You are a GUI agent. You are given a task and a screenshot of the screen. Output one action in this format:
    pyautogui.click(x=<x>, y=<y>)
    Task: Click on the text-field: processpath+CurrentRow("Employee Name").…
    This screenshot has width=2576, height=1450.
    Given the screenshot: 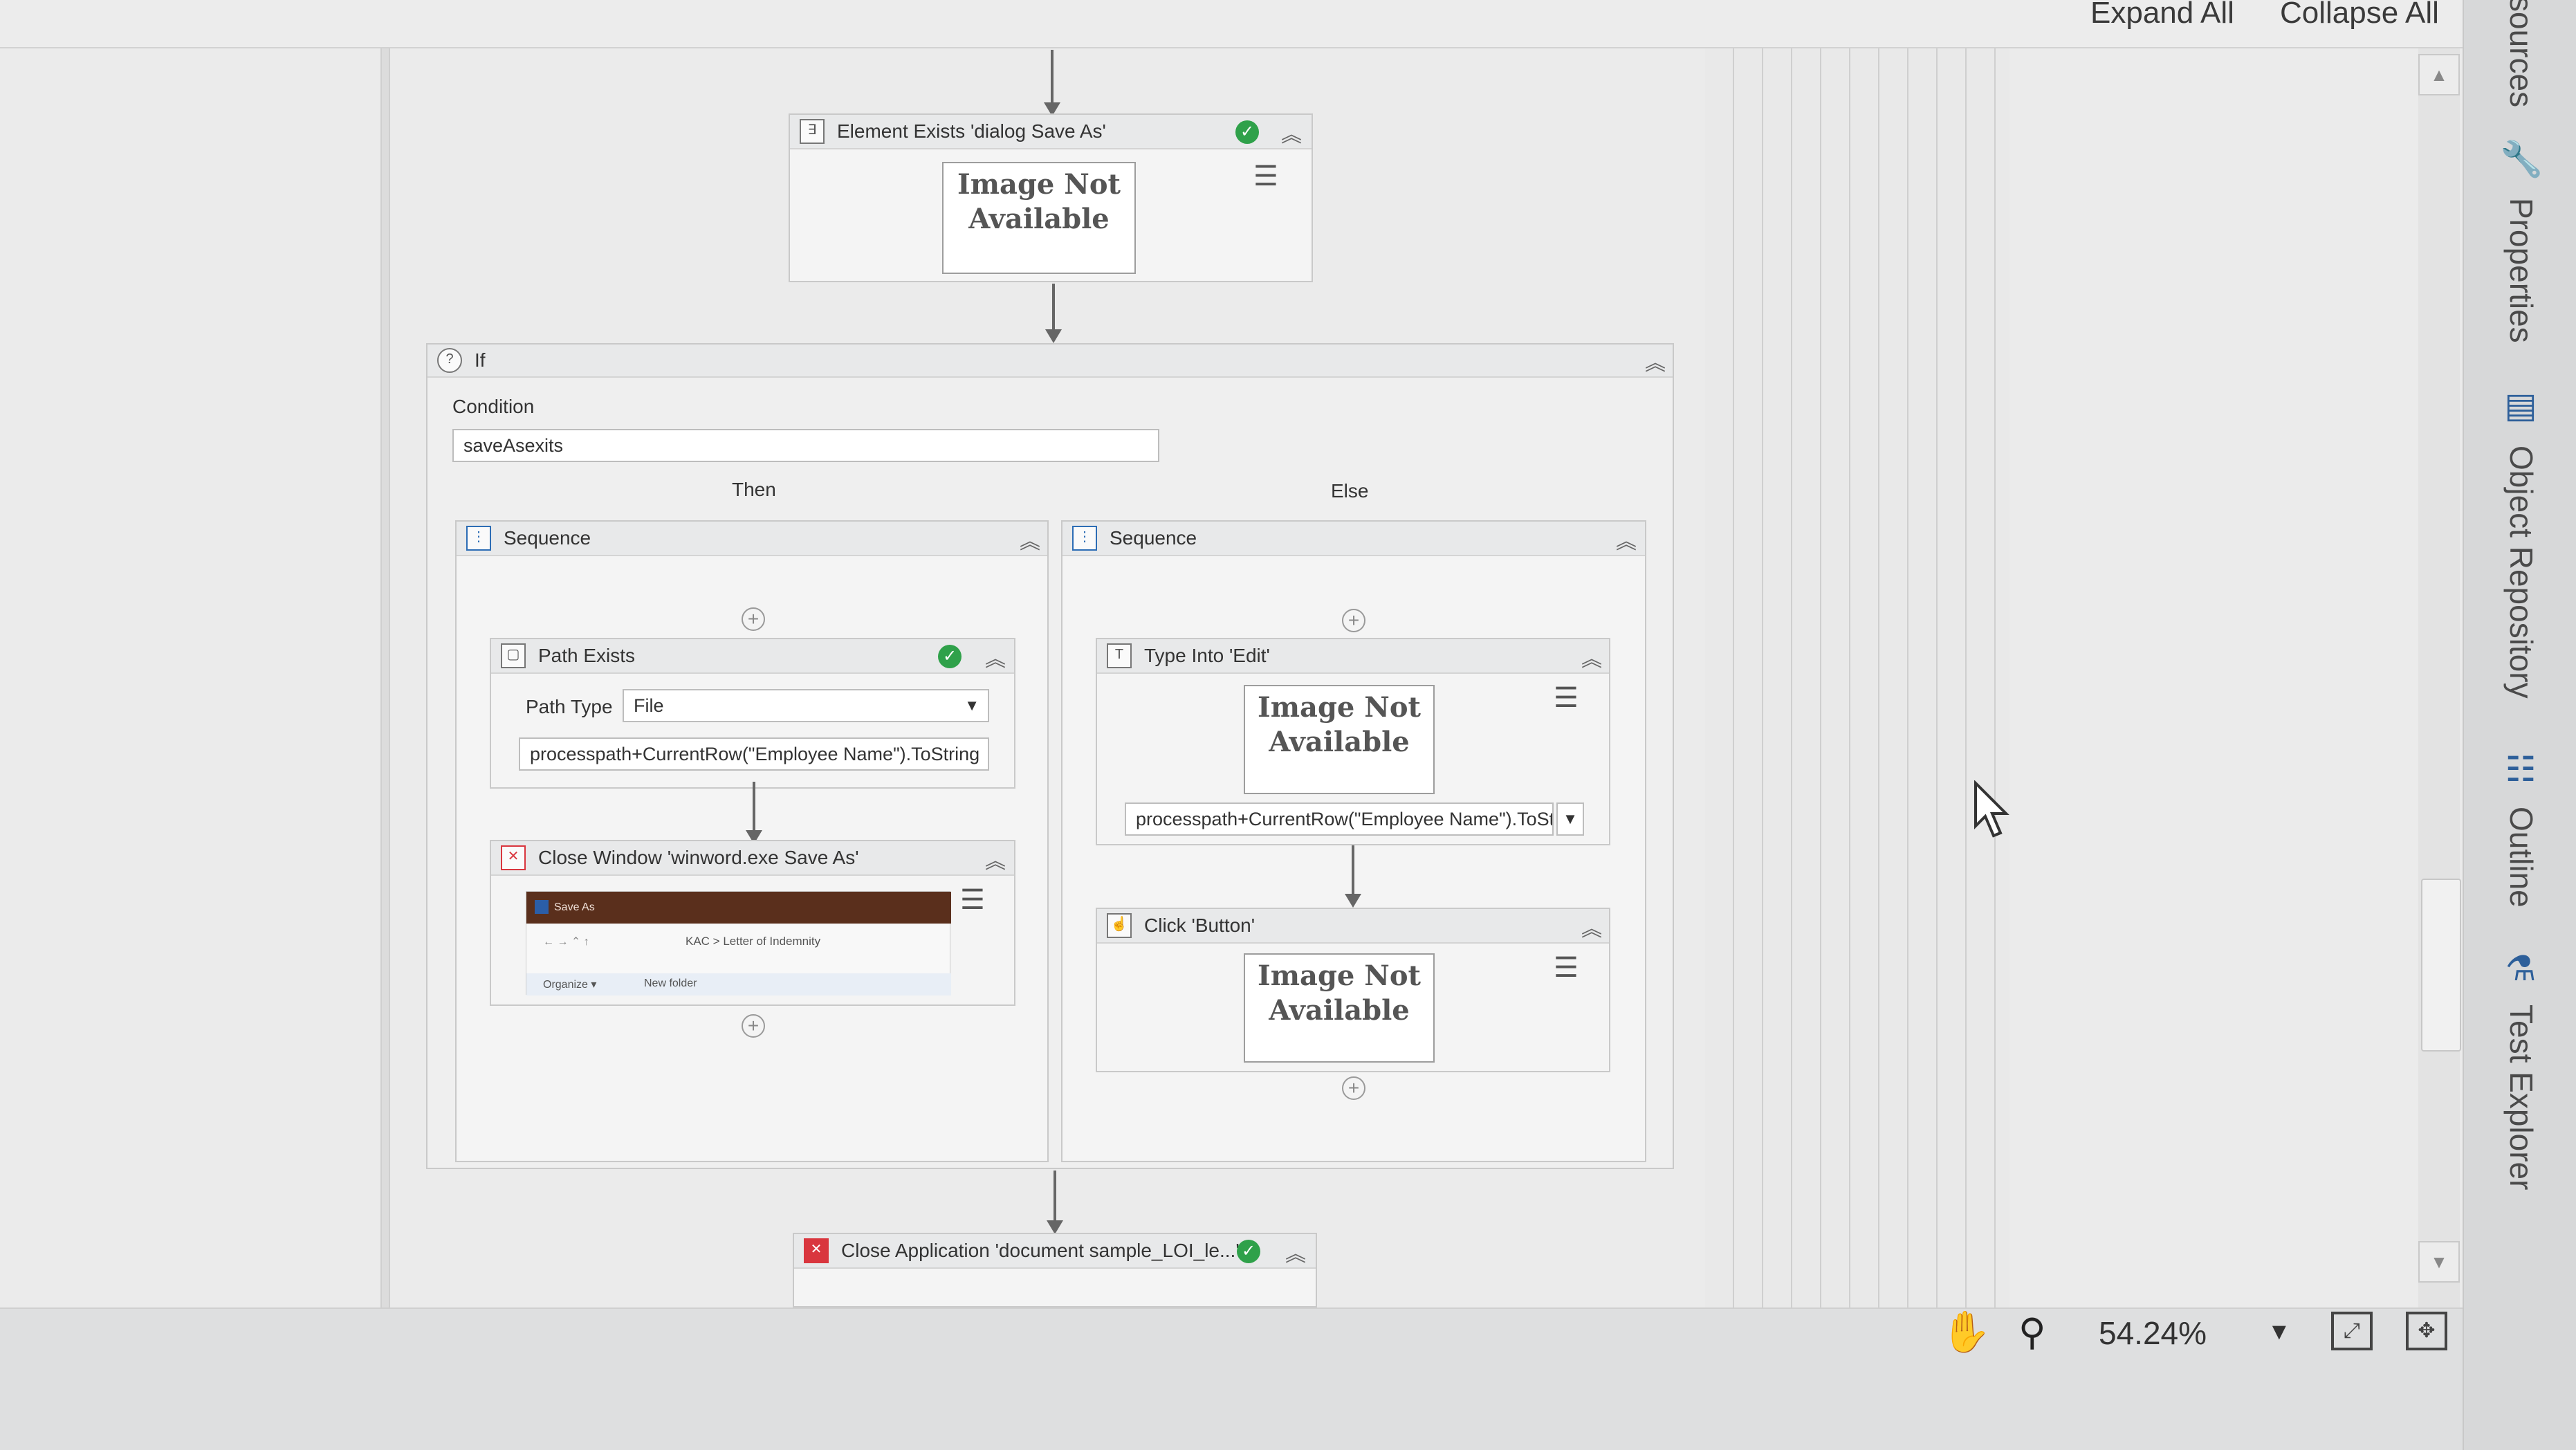 What is the action you would take?
    pyautogui.click(x=1339, y=819)
    